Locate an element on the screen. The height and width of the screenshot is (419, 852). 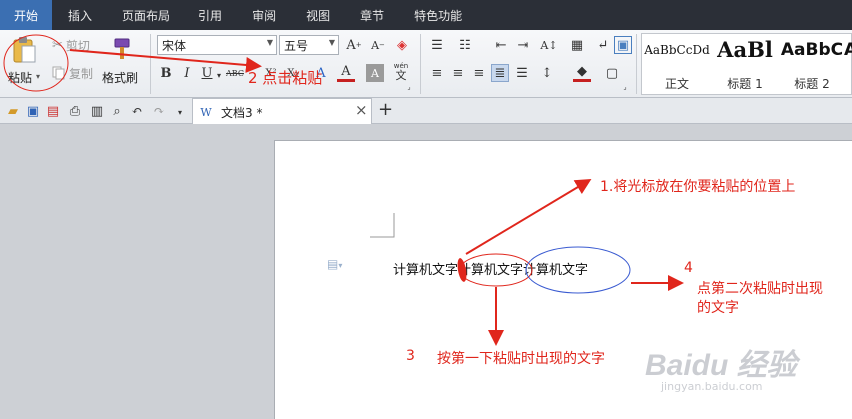
style-name: 标题 2 is located at coordinates (812, 84).